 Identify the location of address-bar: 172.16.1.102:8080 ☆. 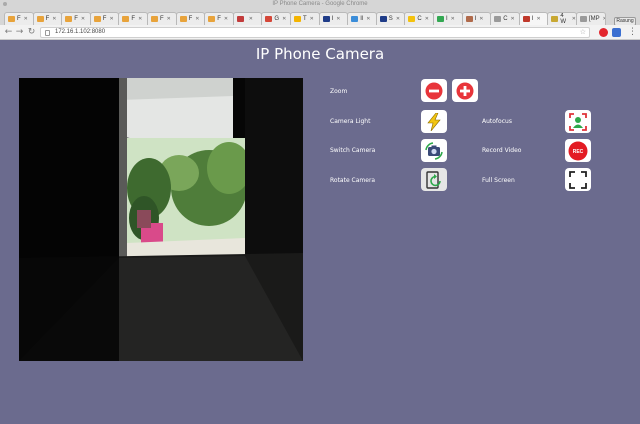
(315, 32).